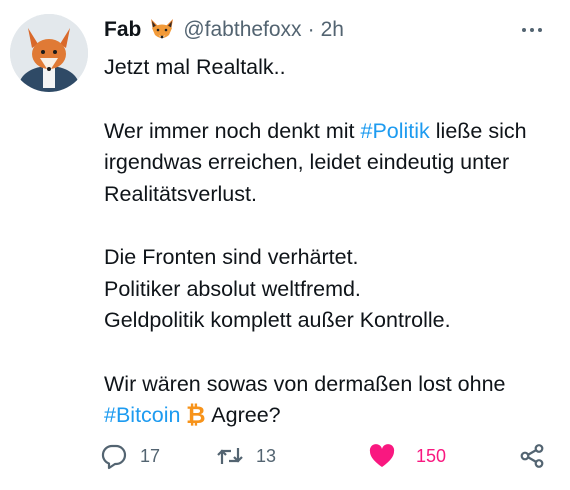 The height and width of the screenshot is (490, 570). What do you see at coordinates (162, 30) in the screenshot?
I see `fox-face-icon` at bounding box center [162, 30].